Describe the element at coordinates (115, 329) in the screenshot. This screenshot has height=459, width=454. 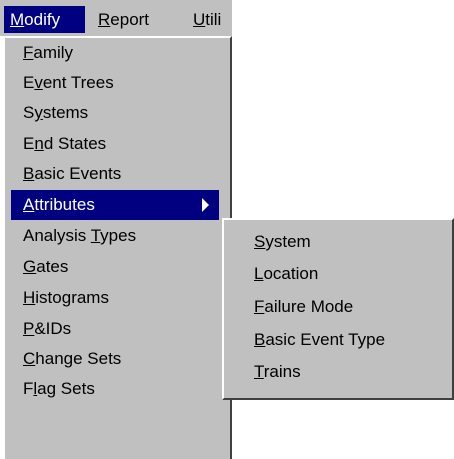
I see `menu-item-pids: P&IDs` at that location.